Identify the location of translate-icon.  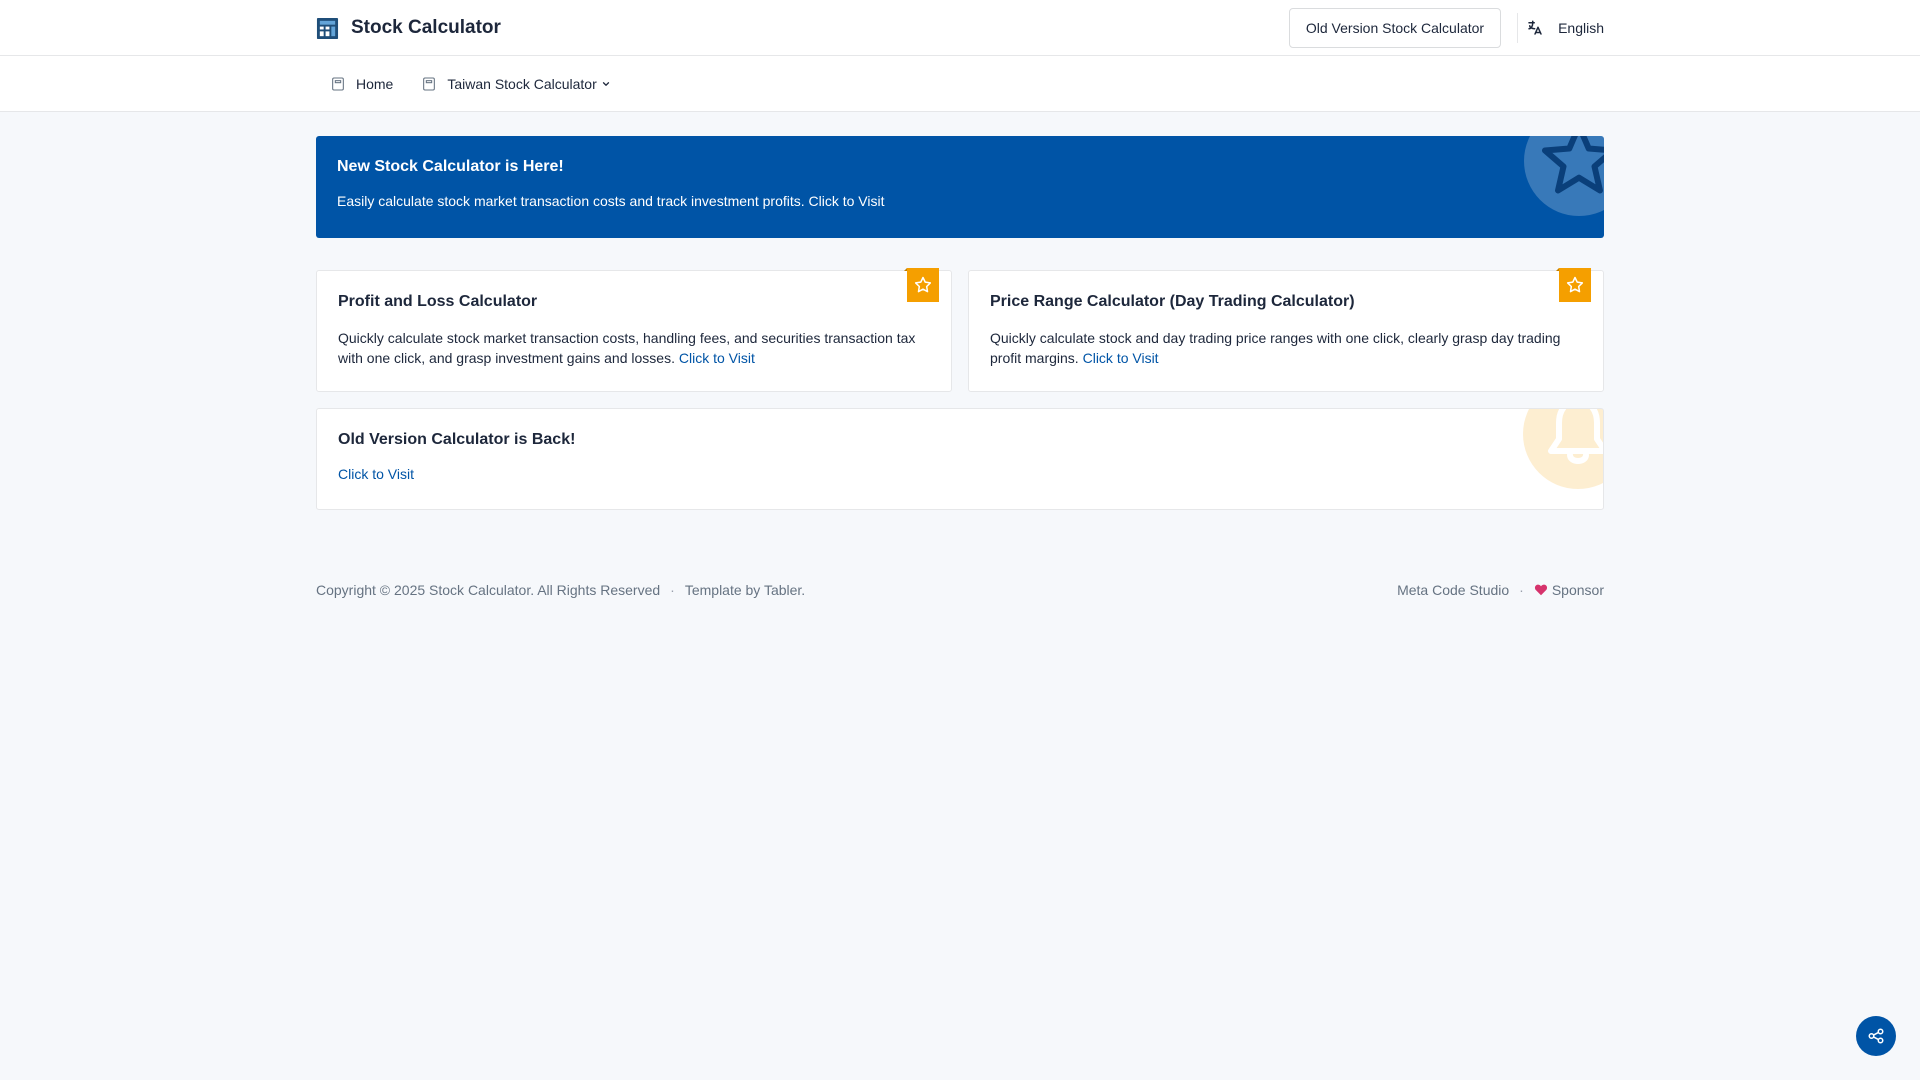
(1535, 27).